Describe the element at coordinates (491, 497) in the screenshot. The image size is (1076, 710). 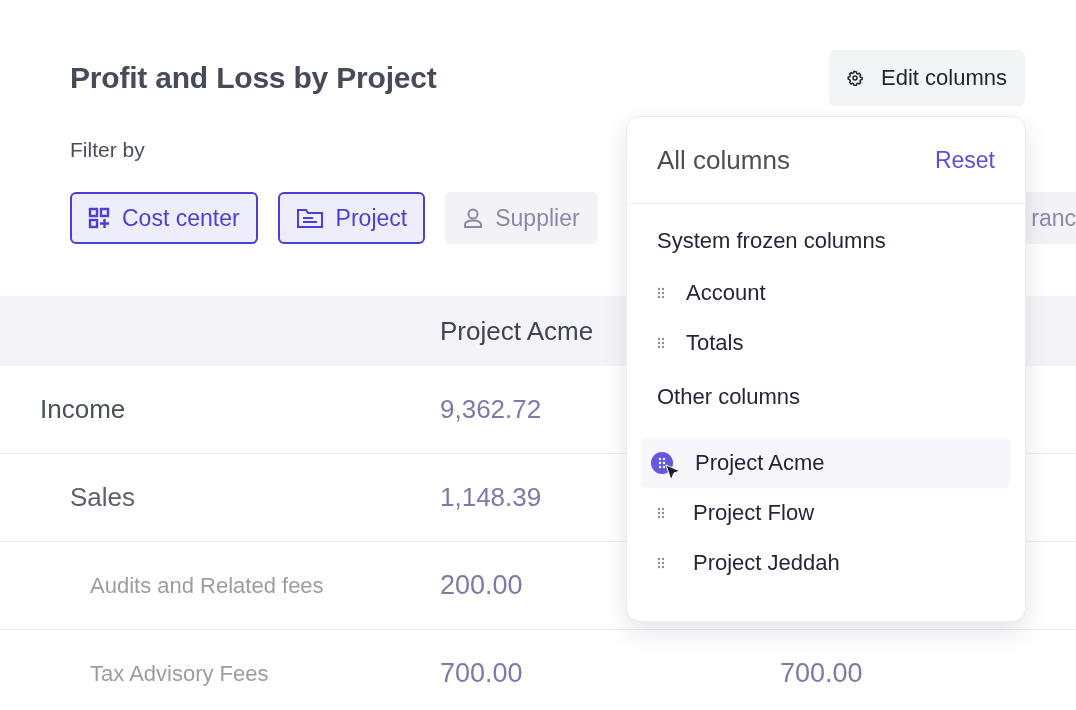
I see `amount-cell: 1,148.39` at that location.